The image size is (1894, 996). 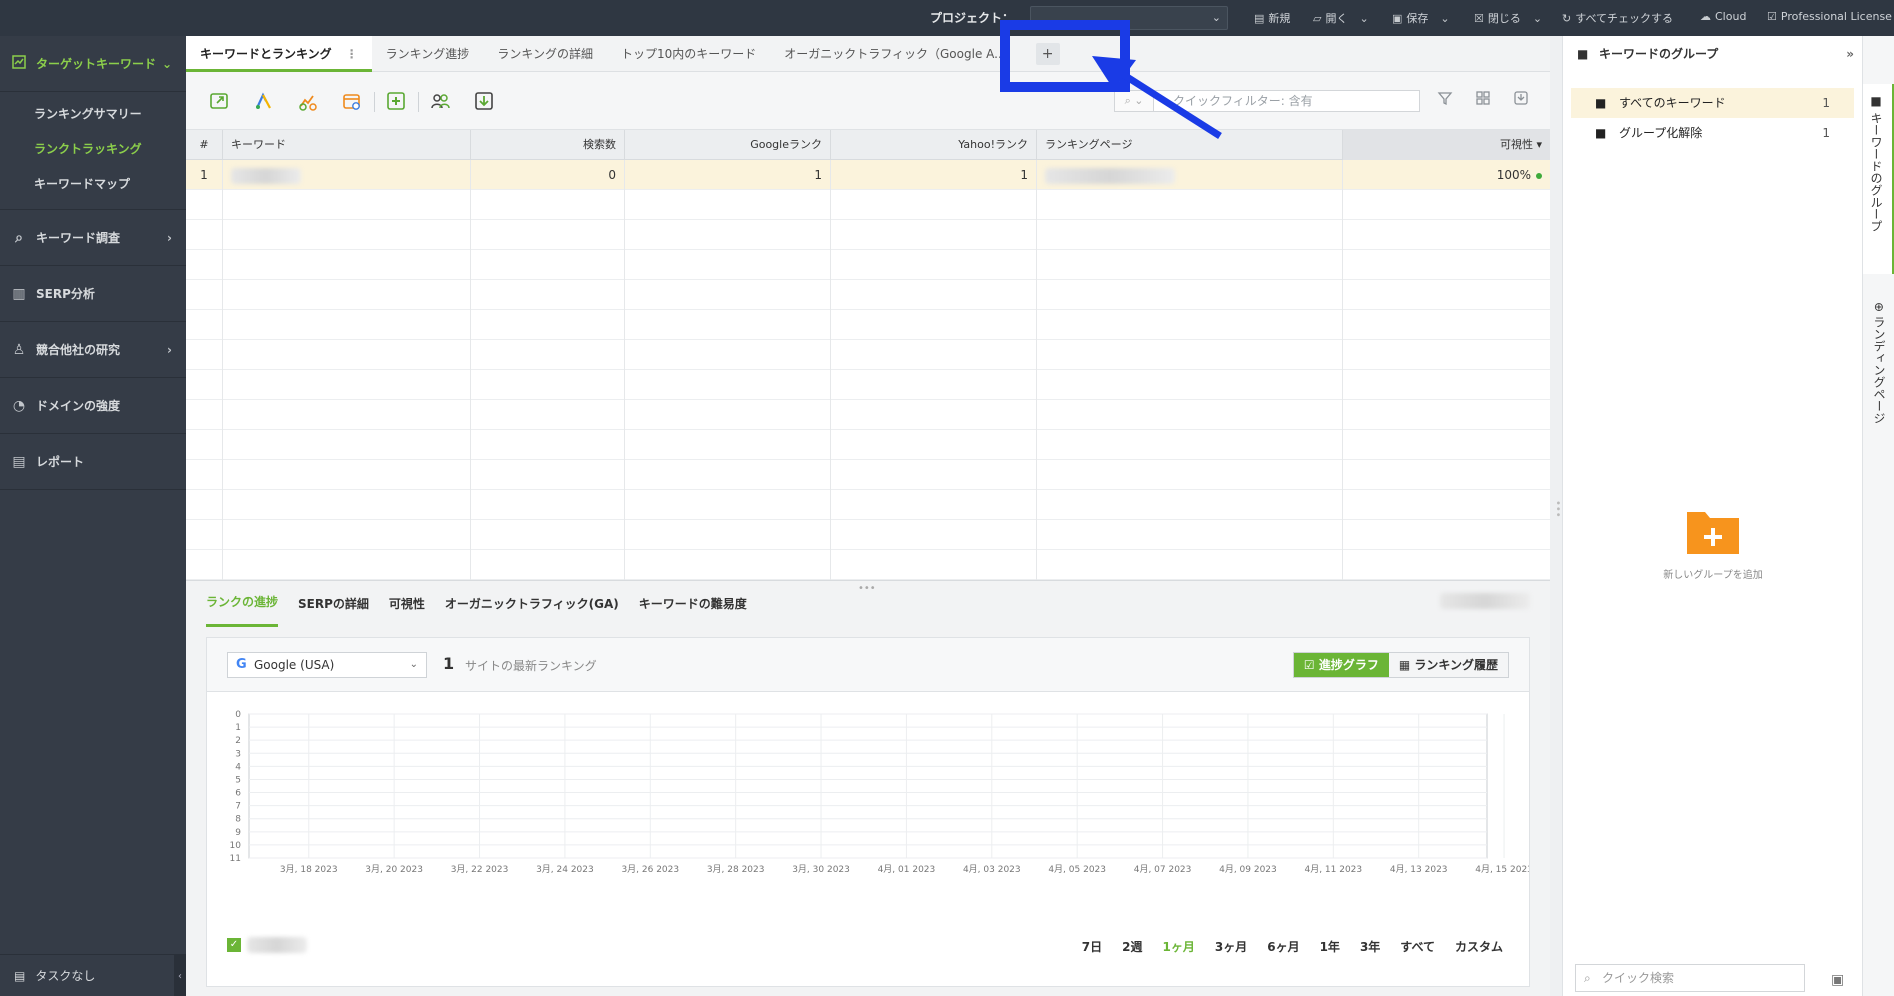 I want to click on sidebar-item-label: SERP分析, so click(x=65, y=294).